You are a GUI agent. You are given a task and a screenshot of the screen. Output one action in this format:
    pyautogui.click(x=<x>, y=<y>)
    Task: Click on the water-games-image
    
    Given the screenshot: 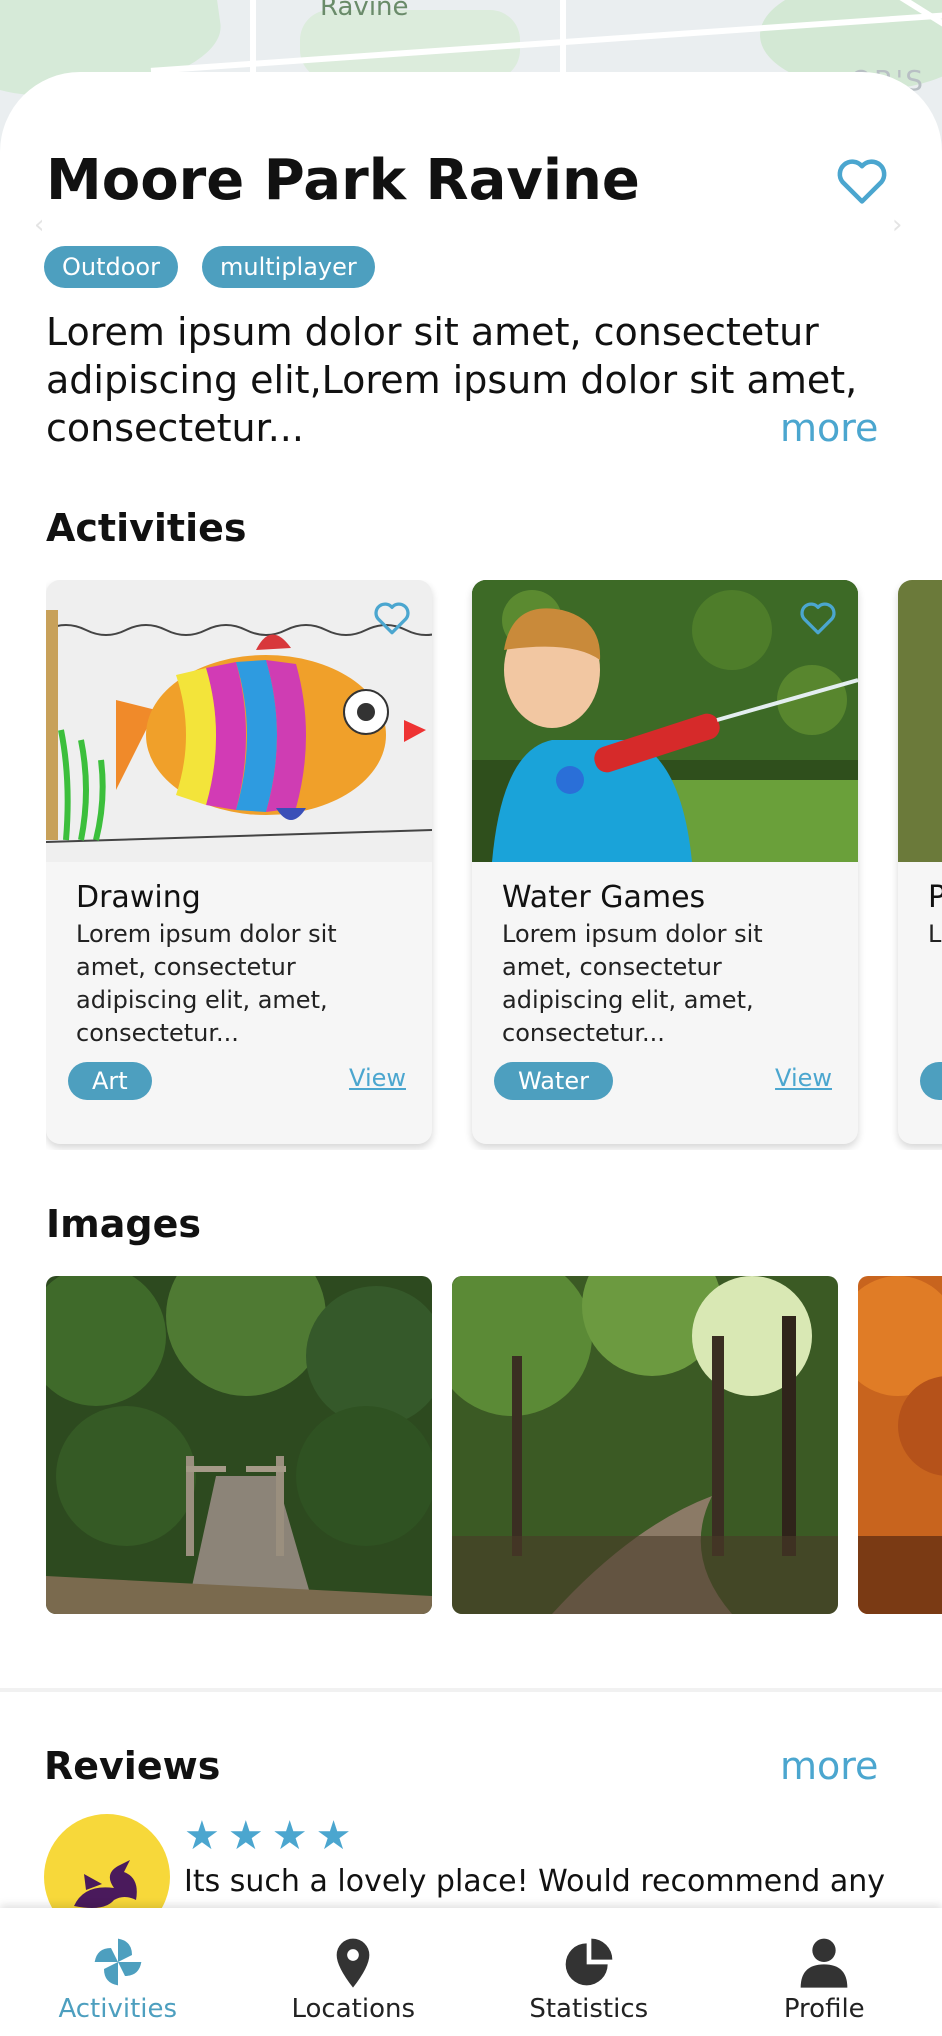 What is the action you would take?
    pyautogui.click(x=665, y=721)
    